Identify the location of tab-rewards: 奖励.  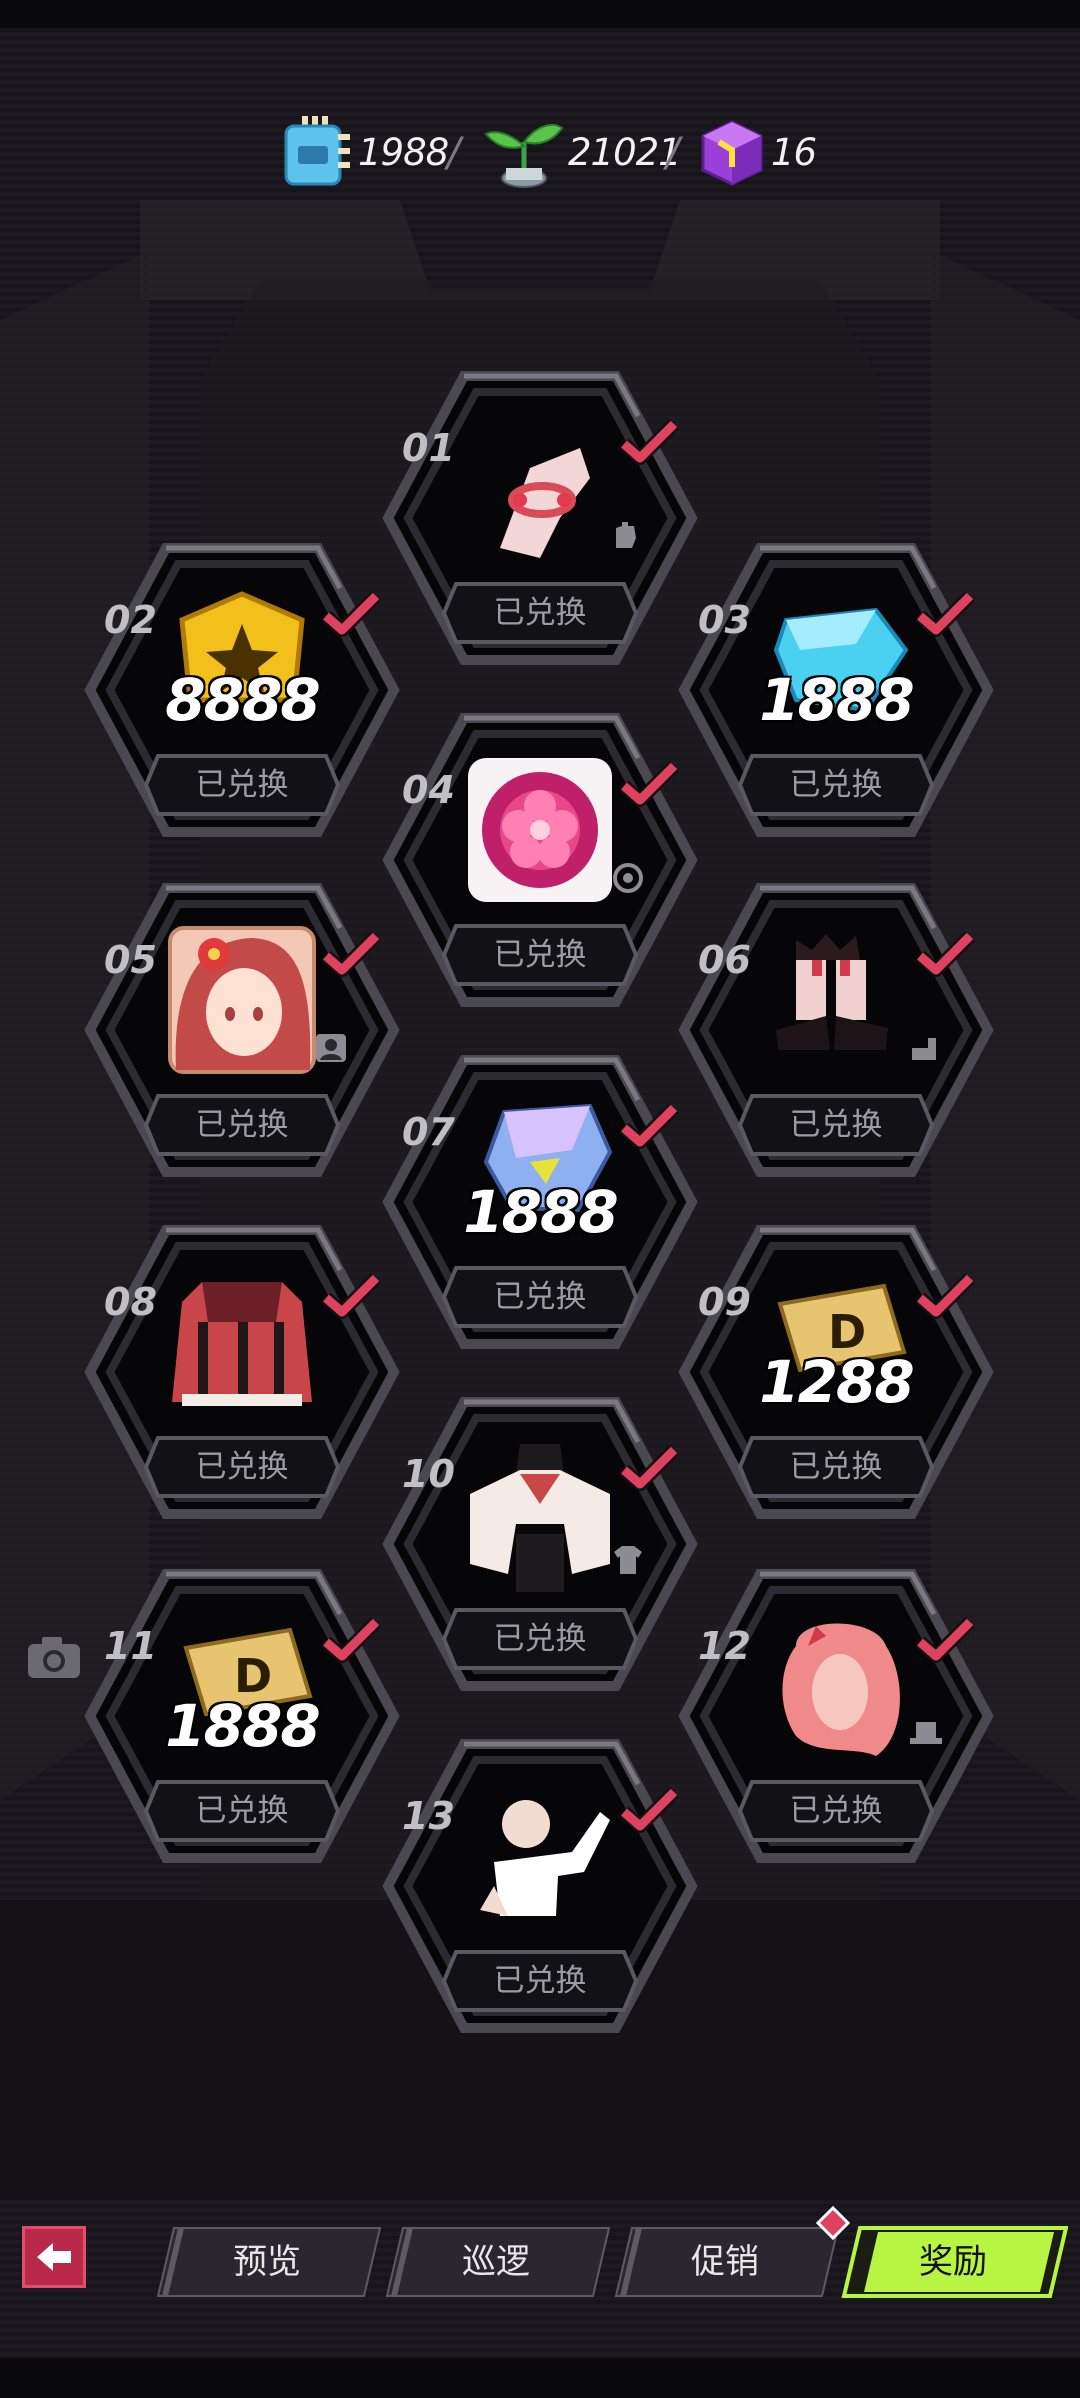
(953, 2262).